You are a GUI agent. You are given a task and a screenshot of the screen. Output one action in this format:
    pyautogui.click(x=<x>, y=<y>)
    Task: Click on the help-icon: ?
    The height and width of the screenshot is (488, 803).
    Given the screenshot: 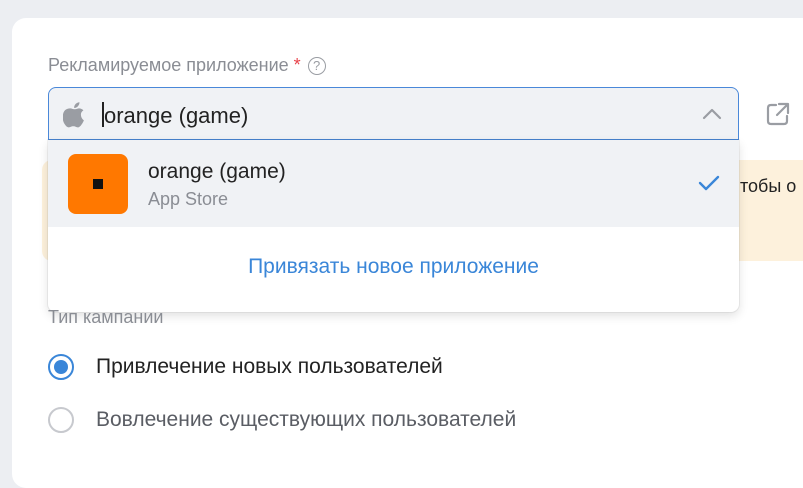 What is the action you would take?
    pyautogui.click(x=316, y=65)
    